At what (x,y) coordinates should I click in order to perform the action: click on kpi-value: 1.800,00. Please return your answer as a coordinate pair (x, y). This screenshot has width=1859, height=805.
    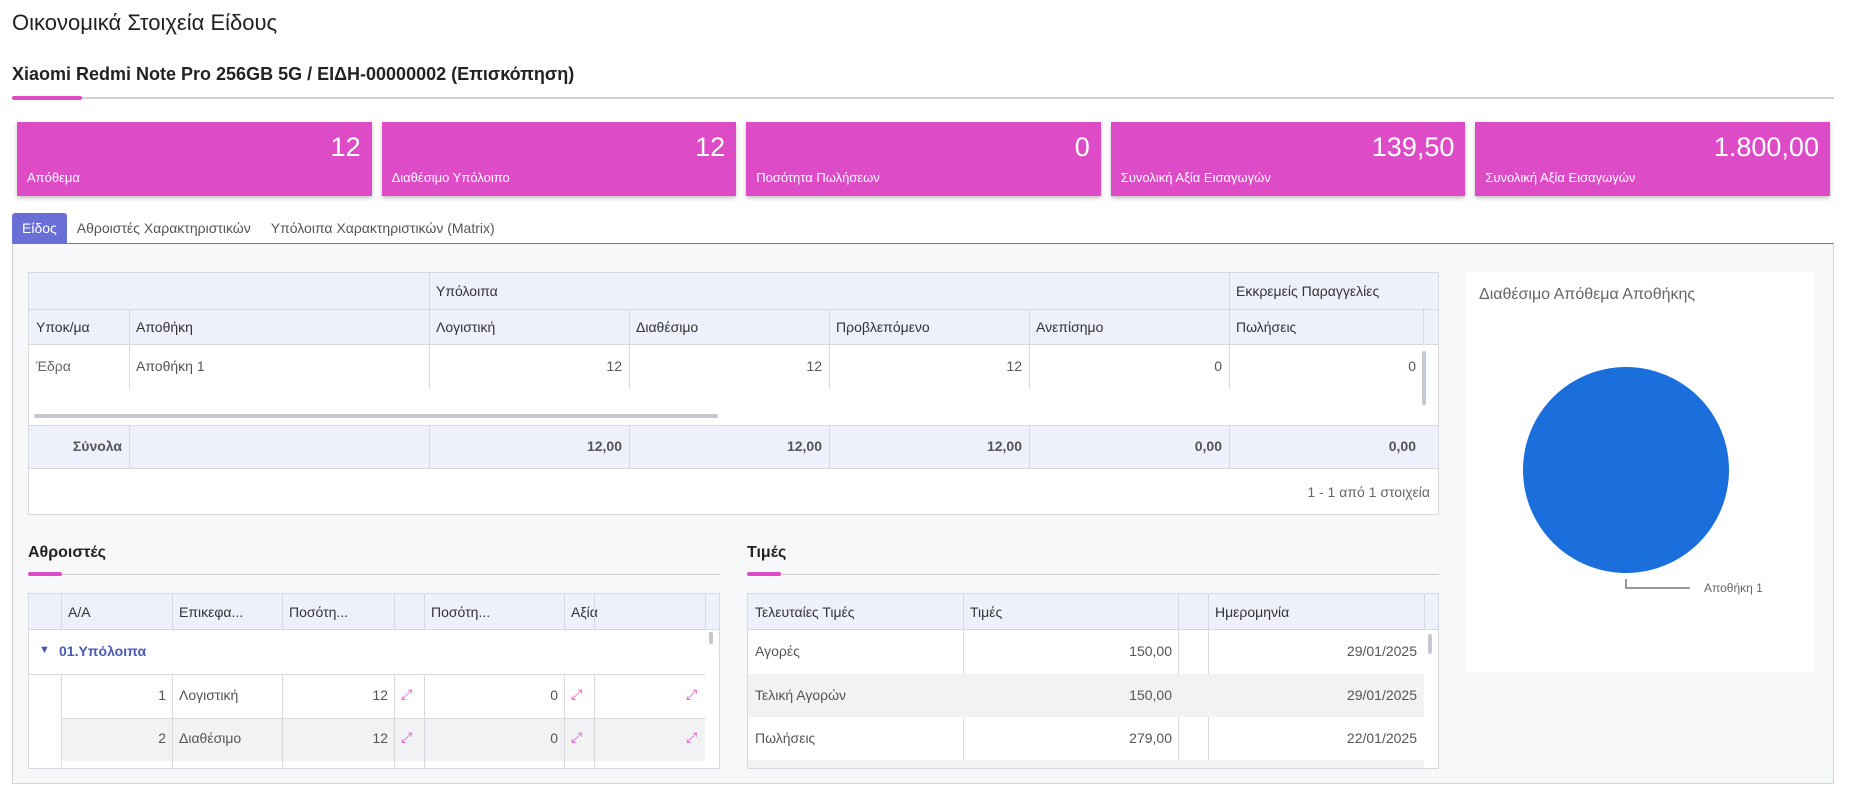
    Looking at the image, I should click on (1766, 147).